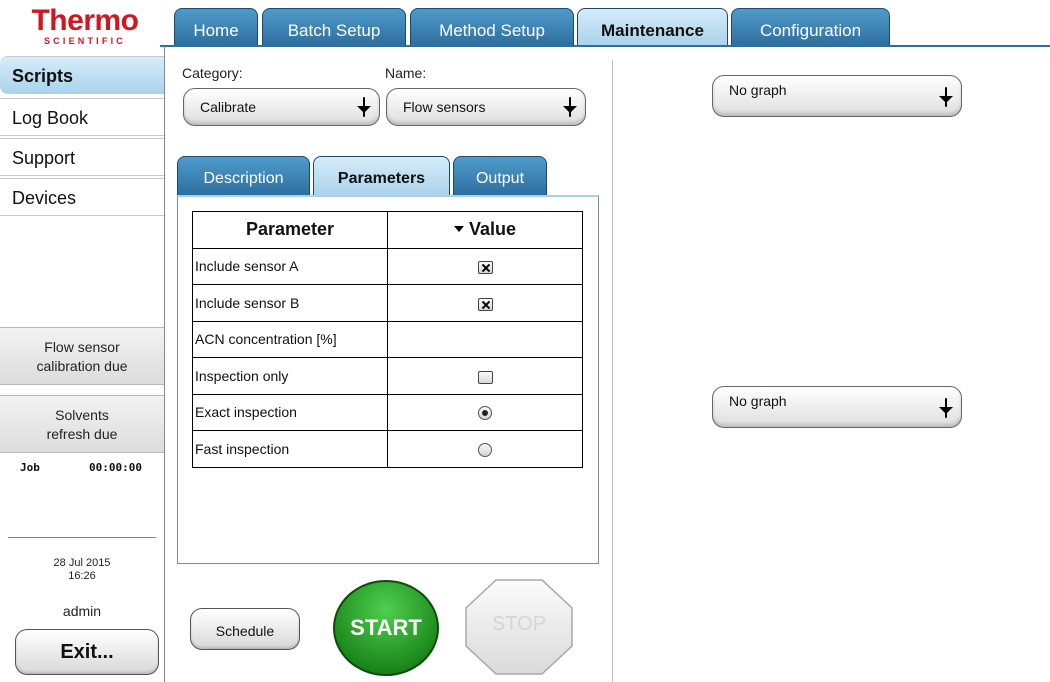 The height and width of the screenshot is (682, 1050). Describe the element at coordinates (44, 158) in the screenshot. I see `sidebar-item-support-label: Support` at that location.